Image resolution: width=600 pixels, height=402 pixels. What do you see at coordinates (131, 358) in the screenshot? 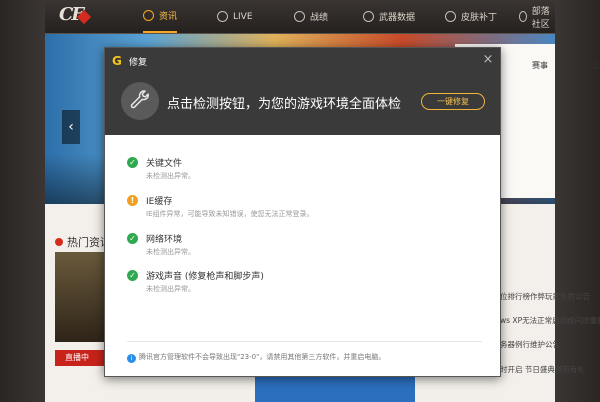
I see `info-icon: i` at bounding box center [131, 358].